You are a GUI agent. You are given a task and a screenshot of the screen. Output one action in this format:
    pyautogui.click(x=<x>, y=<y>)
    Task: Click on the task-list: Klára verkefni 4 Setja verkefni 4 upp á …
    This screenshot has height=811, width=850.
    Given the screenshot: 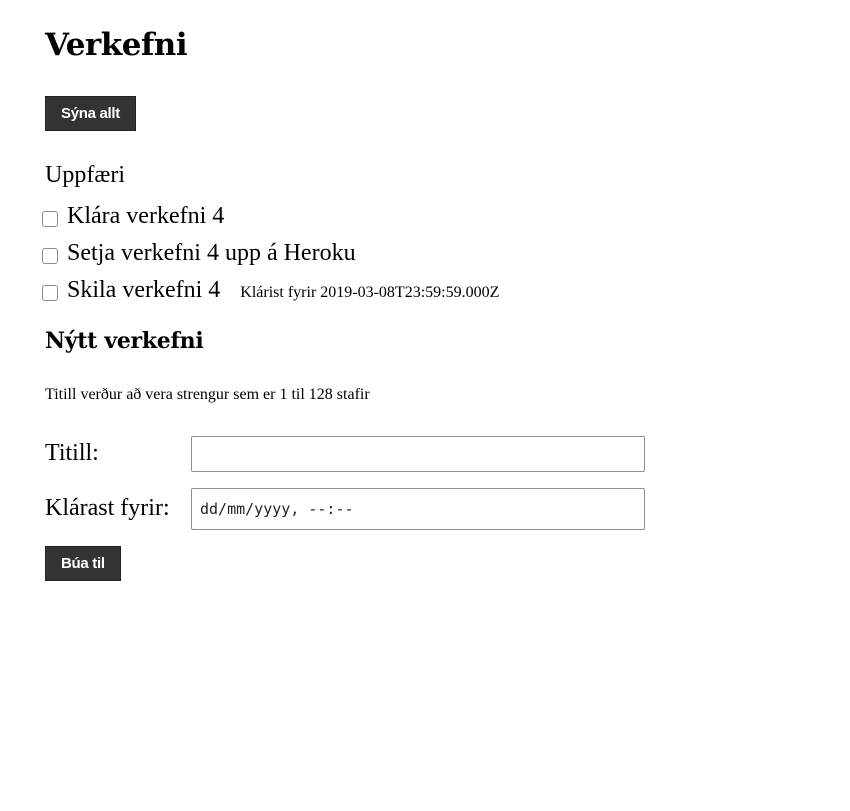 What is the action you would take?
    pyautogui.click(x=270, y=253)
    